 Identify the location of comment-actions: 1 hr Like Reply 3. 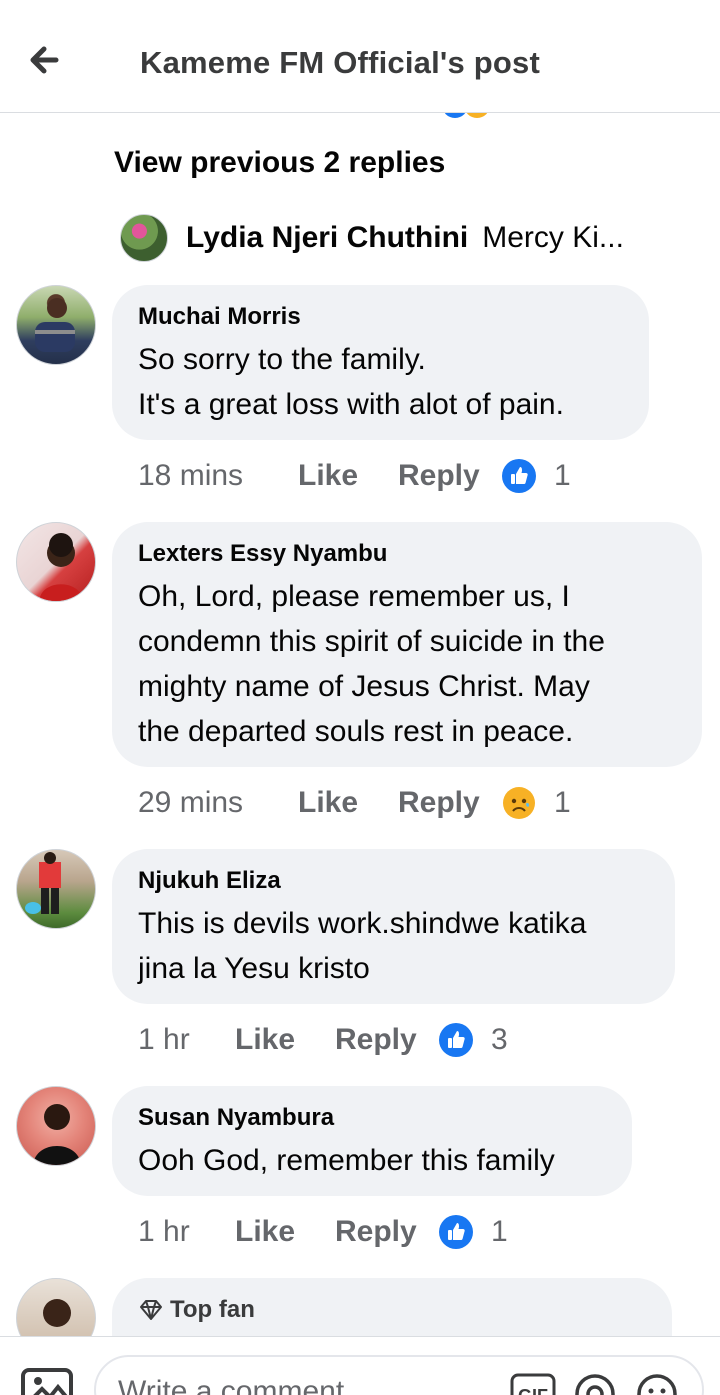
(323, 1040).